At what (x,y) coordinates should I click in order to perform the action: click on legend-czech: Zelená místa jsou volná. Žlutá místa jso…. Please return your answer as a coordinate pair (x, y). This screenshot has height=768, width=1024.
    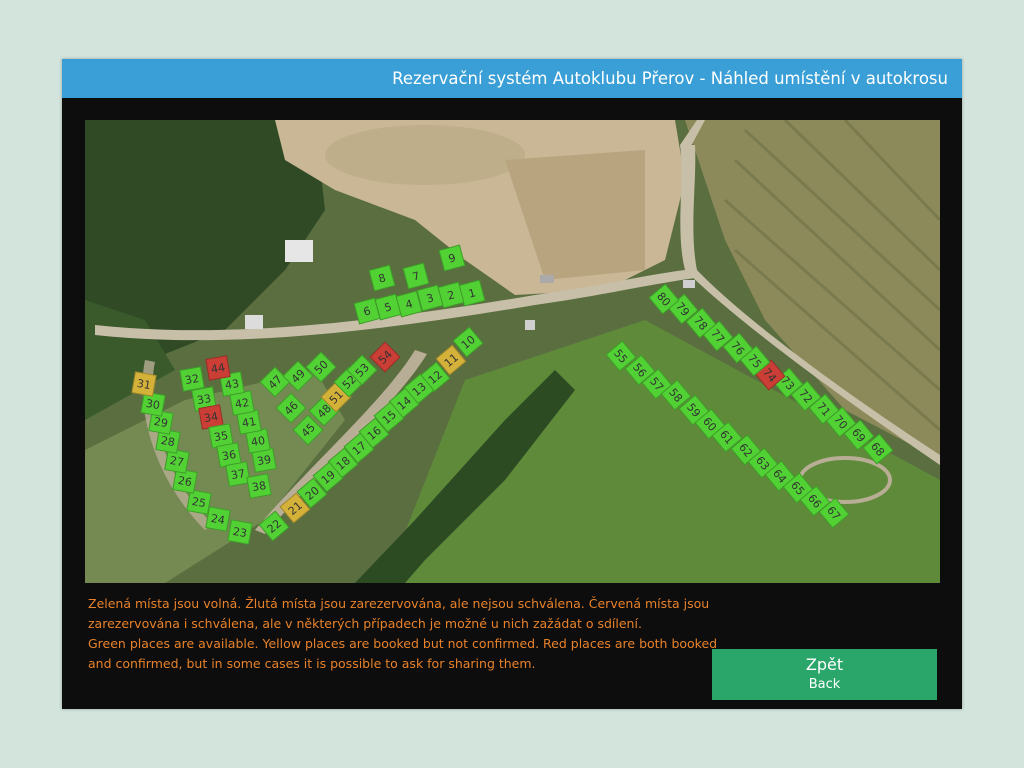
    Looking at the image, I should click on (399, 613).